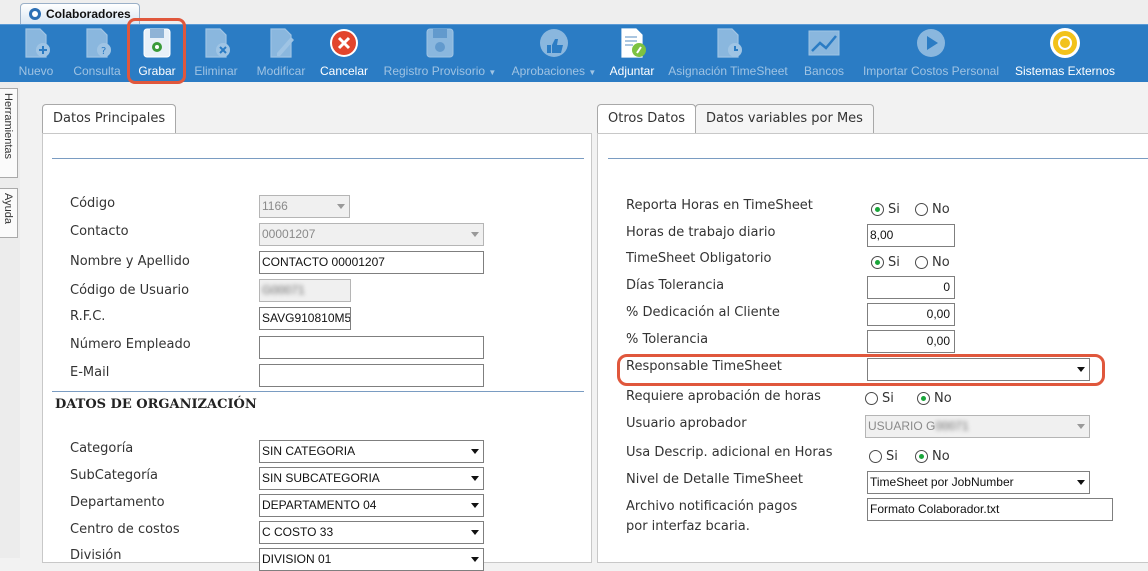 This screenshot has width=1148, height=571. Describe the element at coordinates (9, 133) in the screenshot. I see `side-tab-herramientas: Herramientas` at that location.